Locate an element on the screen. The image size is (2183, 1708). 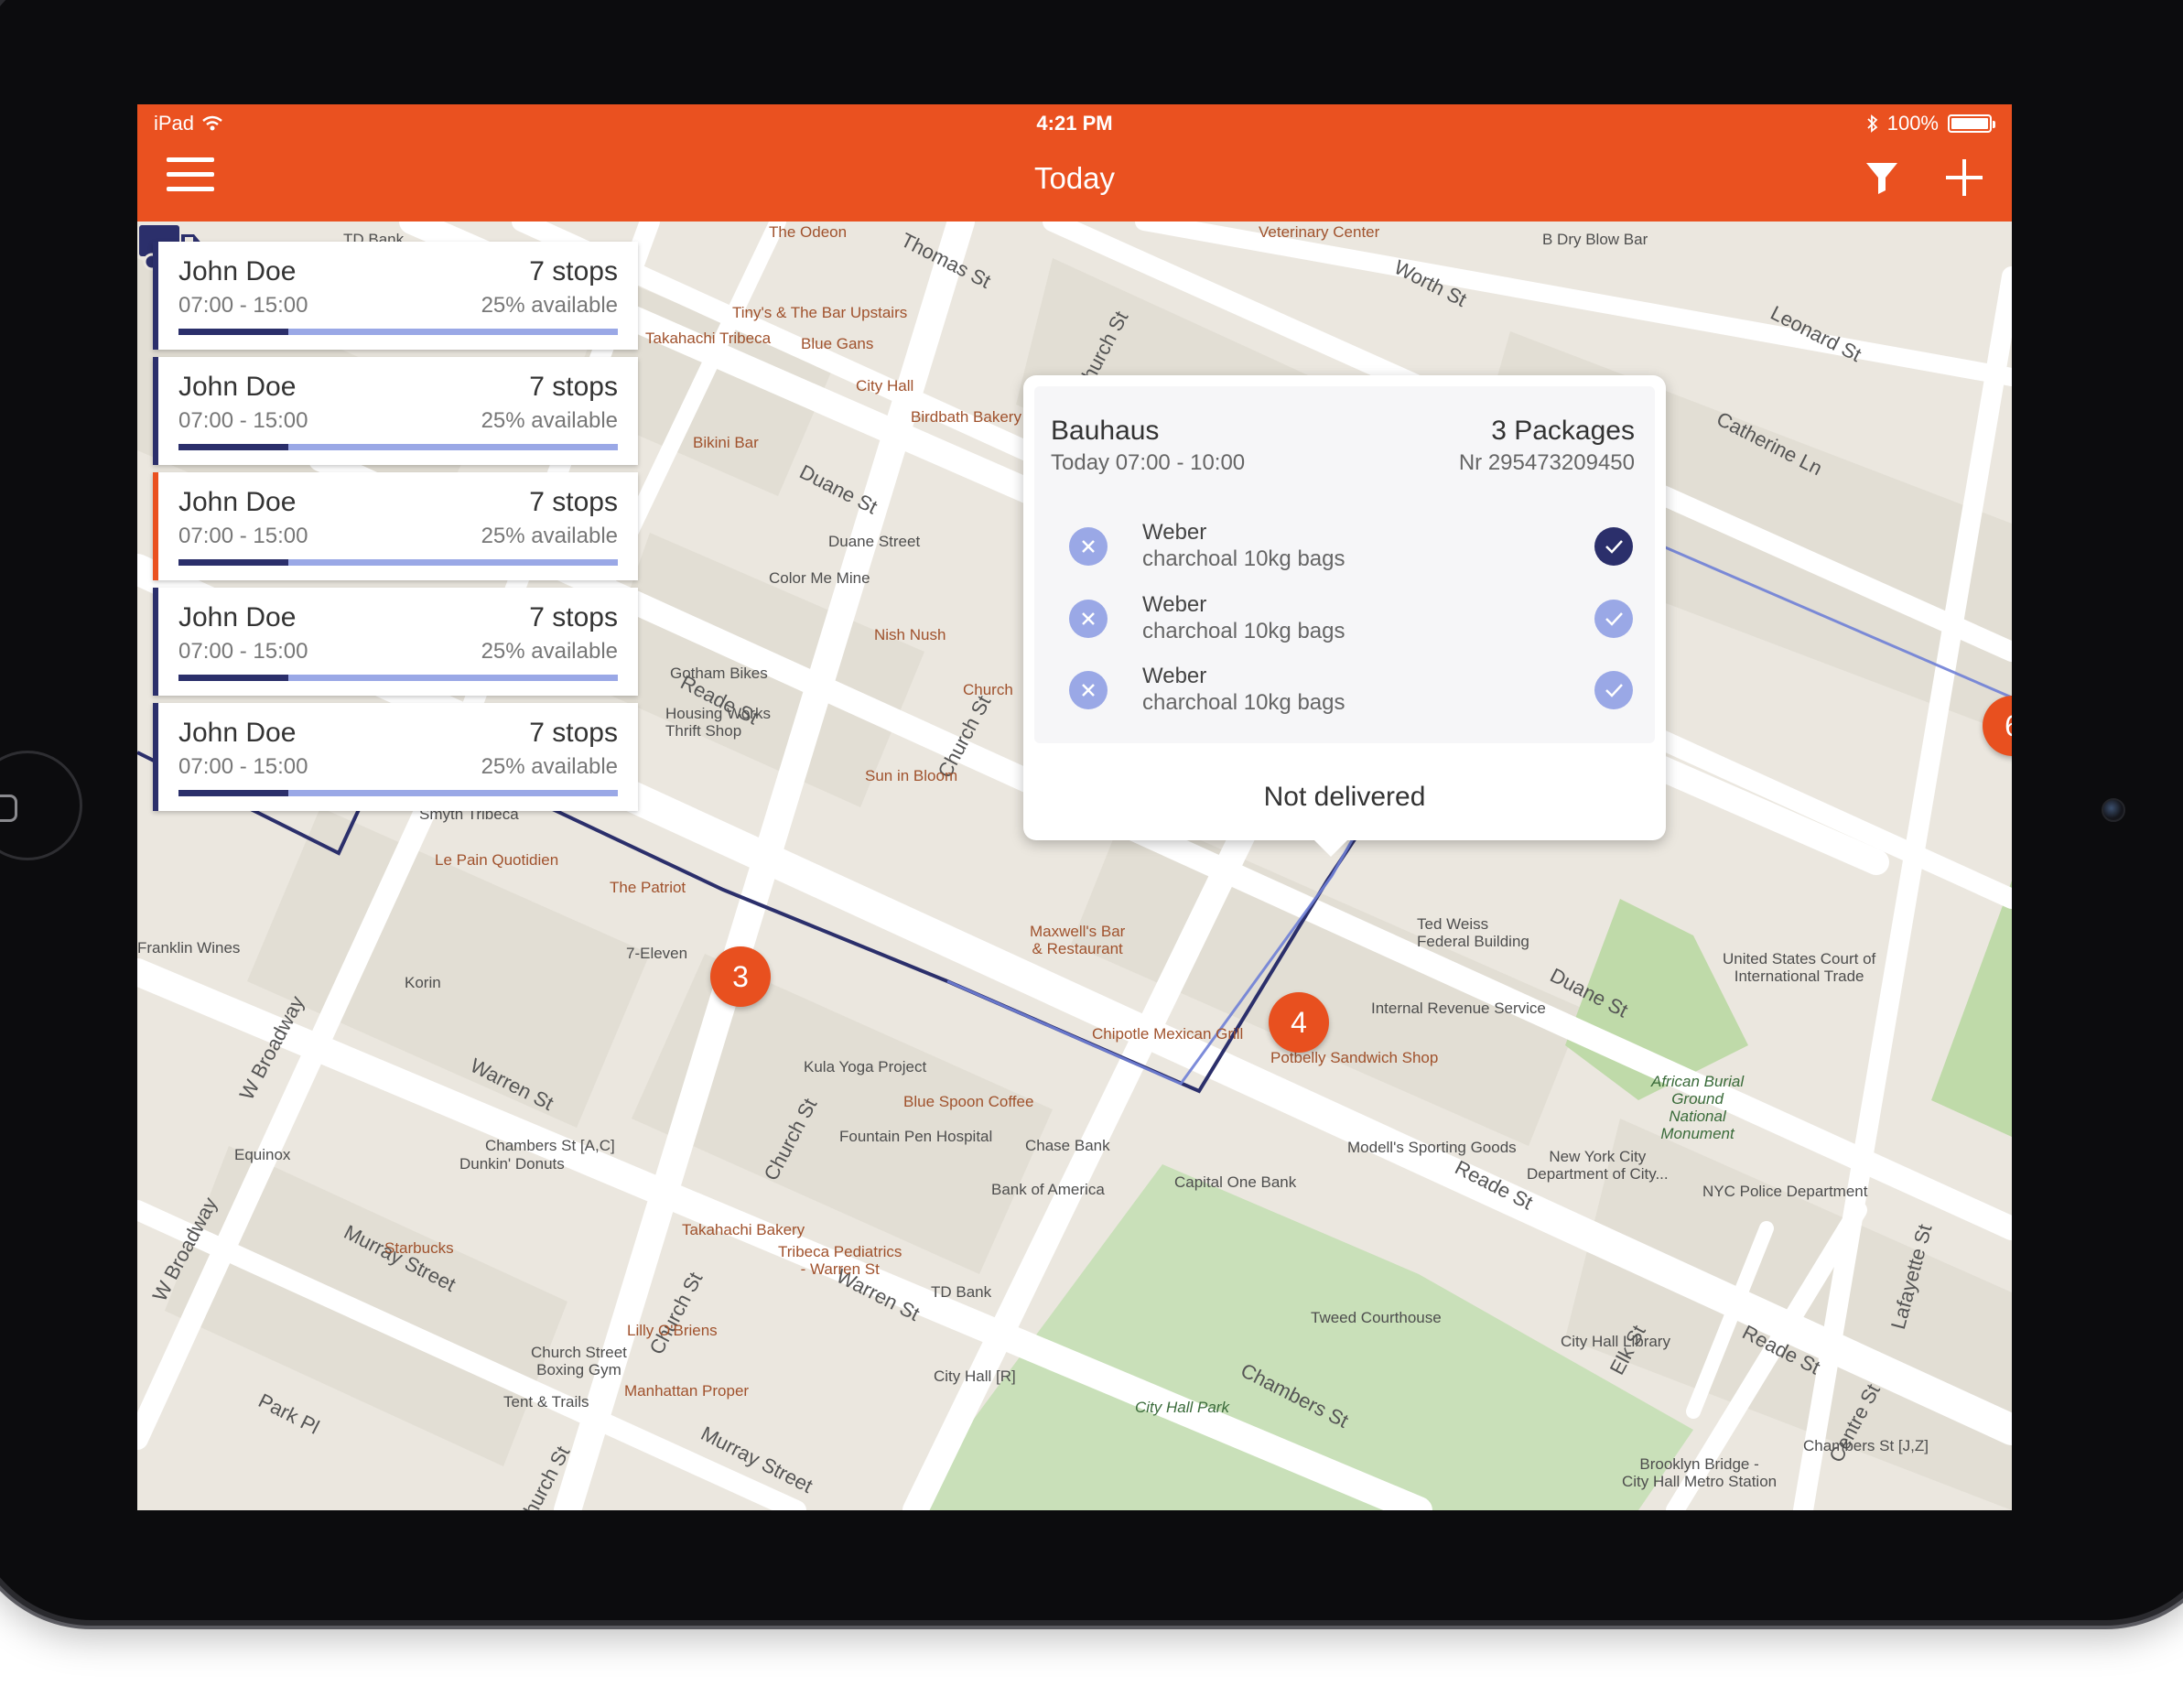
camera-icon is located at coordinates (2113, 810).